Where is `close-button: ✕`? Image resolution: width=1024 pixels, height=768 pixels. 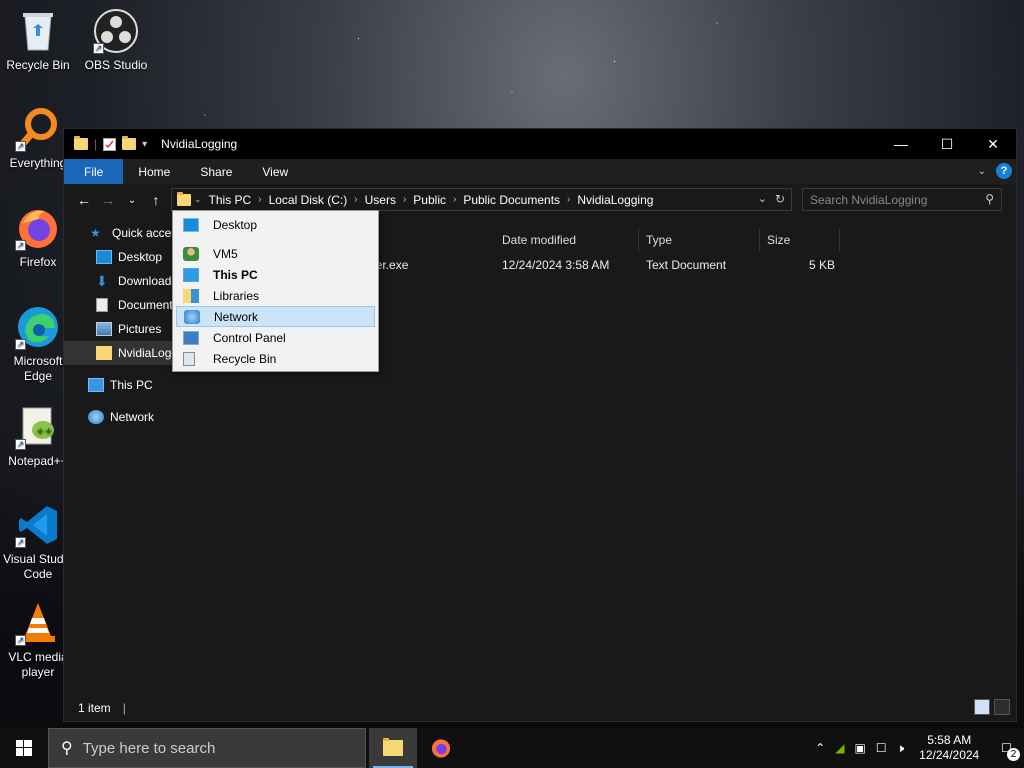 close-button: ✕ is located at coordinates (993, 144).